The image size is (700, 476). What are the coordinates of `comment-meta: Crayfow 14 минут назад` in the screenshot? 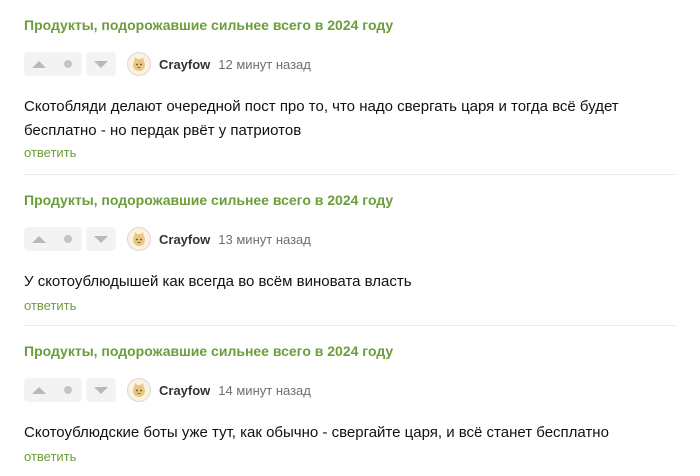 It's located at (350, 390).